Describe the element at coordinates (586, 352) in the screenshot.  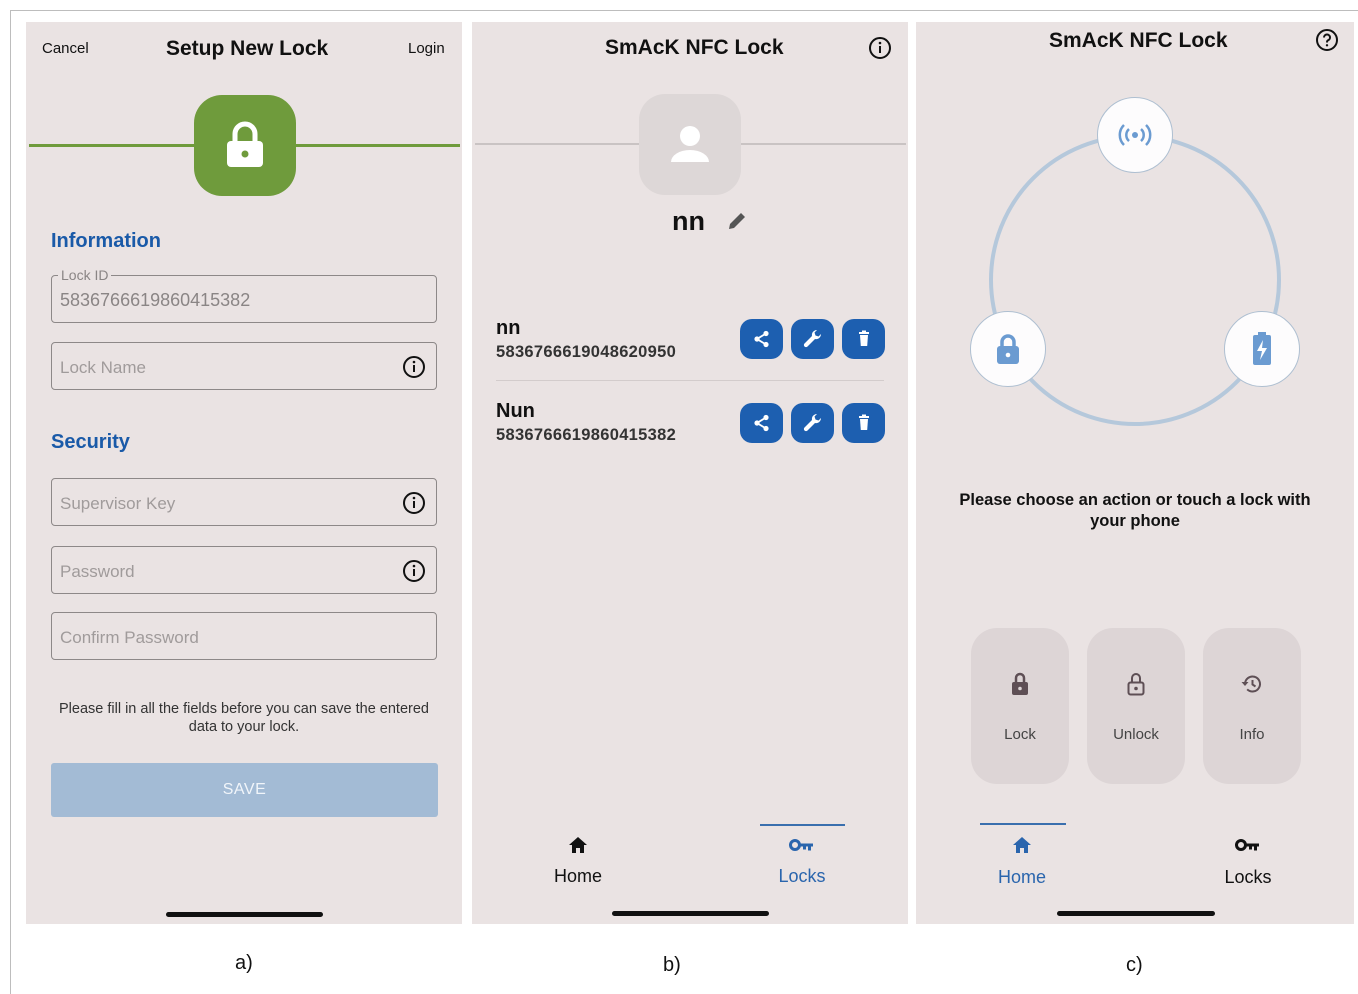
I see `lock-id: 5836766619048620950` at that location.